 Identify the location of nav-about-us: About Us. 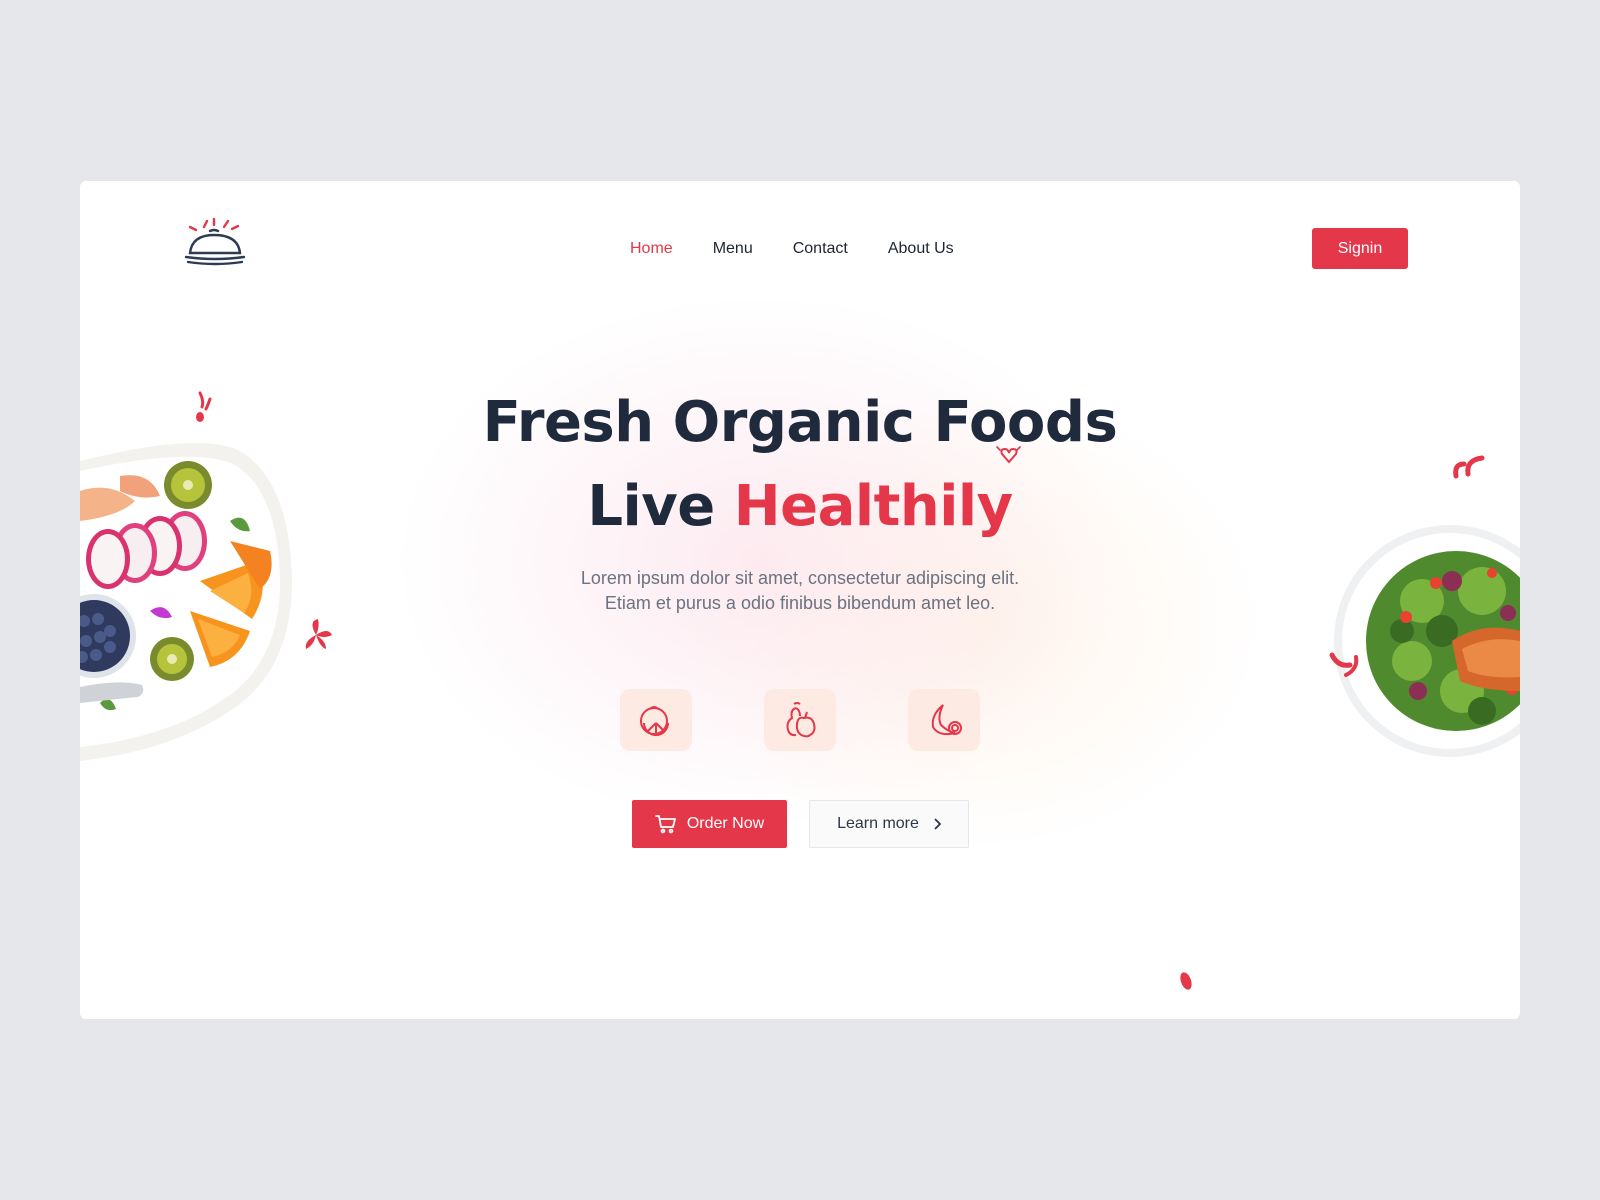
(921, 249).